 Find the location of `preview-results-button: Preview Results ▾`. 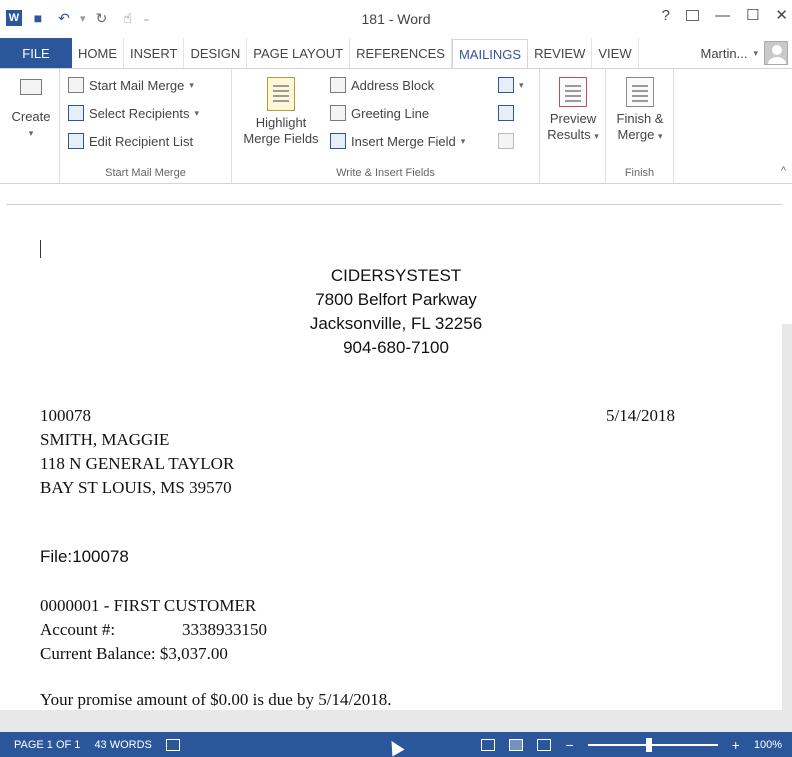

preview-results-button: Preview Results ▾ is located at coordinates (573, 110).